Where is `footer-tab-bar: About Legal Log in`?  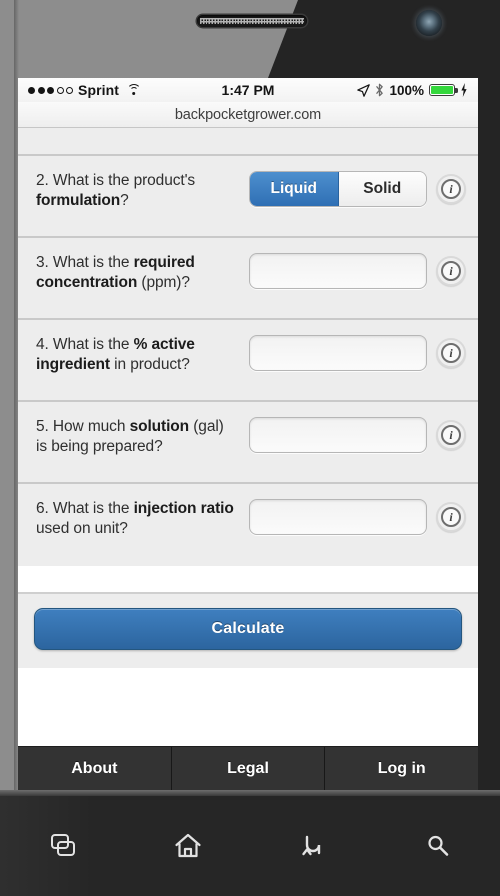 footer-tab-bar: About Legal Log in is located at coordinates (248, 768).